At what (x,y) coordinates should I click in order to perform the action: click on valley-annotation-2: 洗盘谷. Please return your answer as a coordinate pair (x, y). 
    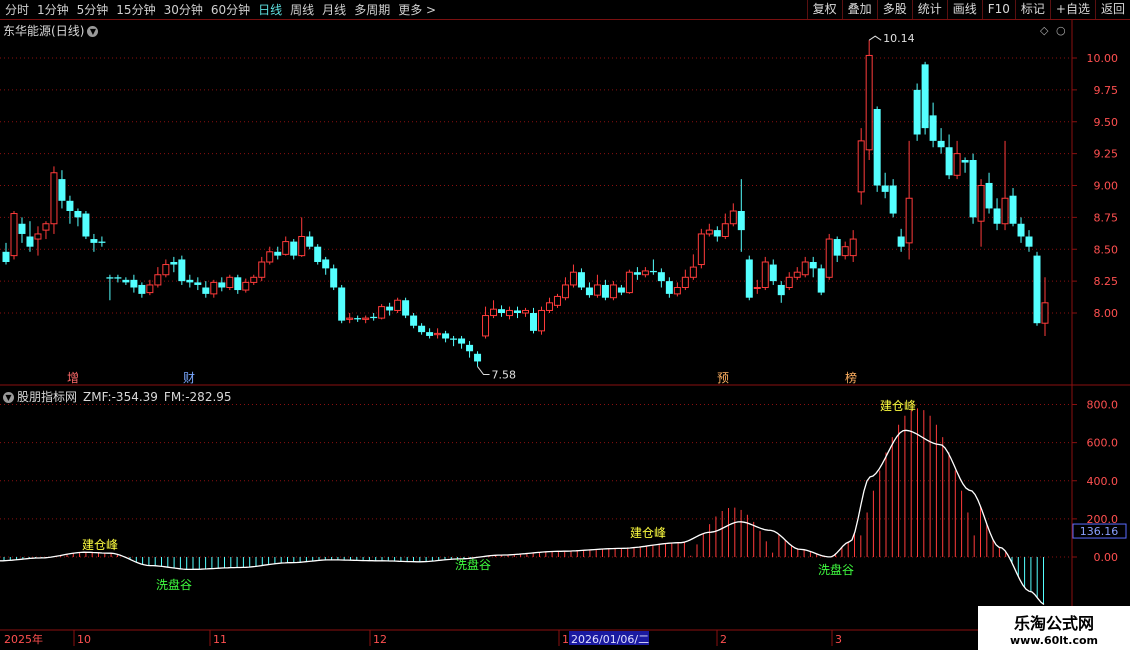
    Looking at the image, I should click on (836, 569).